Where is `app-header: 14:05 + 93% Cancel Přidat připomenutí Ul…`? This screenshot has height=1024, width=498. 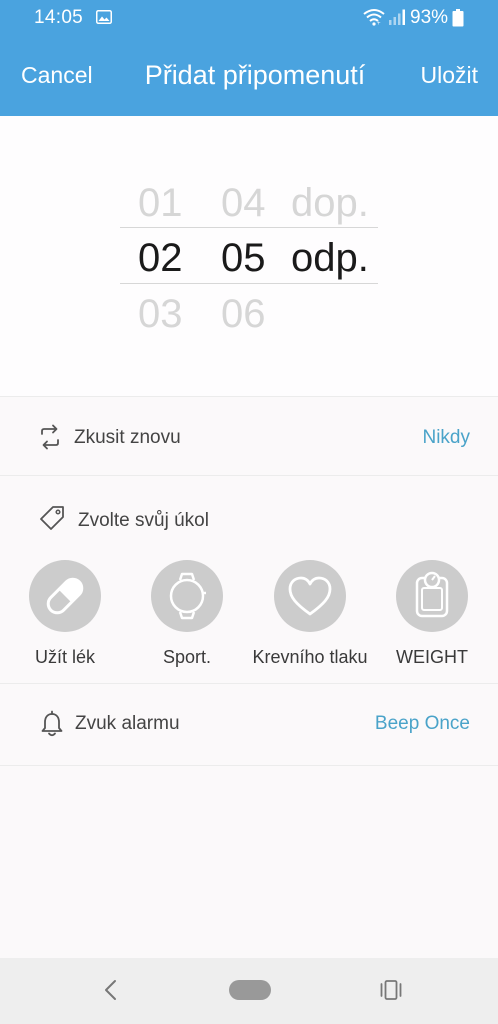 app-header: 14:05 + 93% Cancel Přidat připomenutí Ul… is located at coordinates (249, 58).